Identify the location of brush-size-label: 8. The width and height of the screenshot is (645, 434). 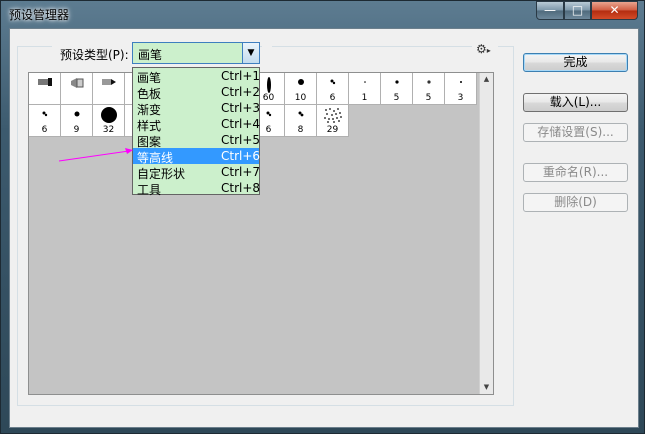
(300, 130).